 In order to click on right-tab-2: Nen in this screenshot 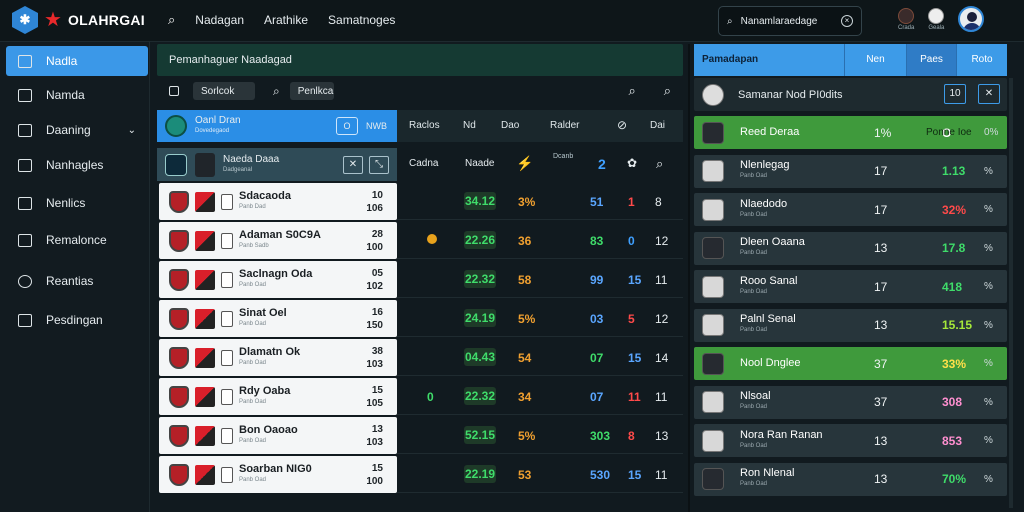, I will do `click(875, 60)`.